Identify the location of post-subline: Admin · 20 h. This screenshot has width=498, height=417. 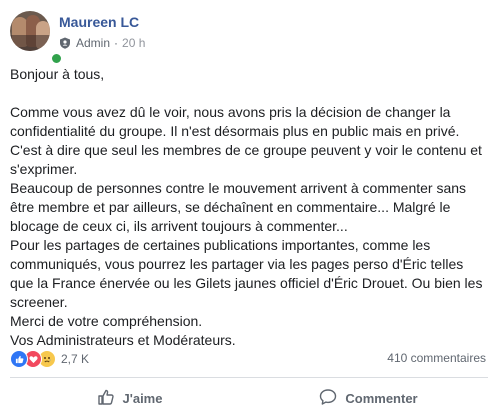
(102, 43).